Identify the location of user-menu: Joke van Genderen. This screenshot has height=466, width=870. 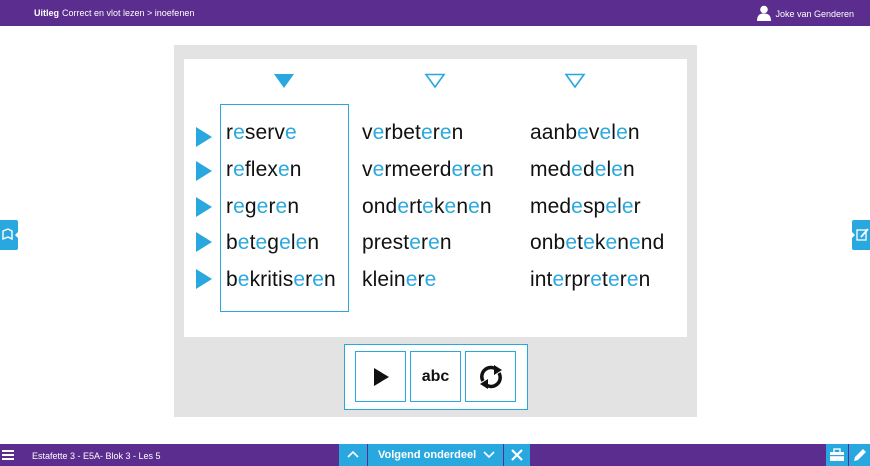
(805, 13).